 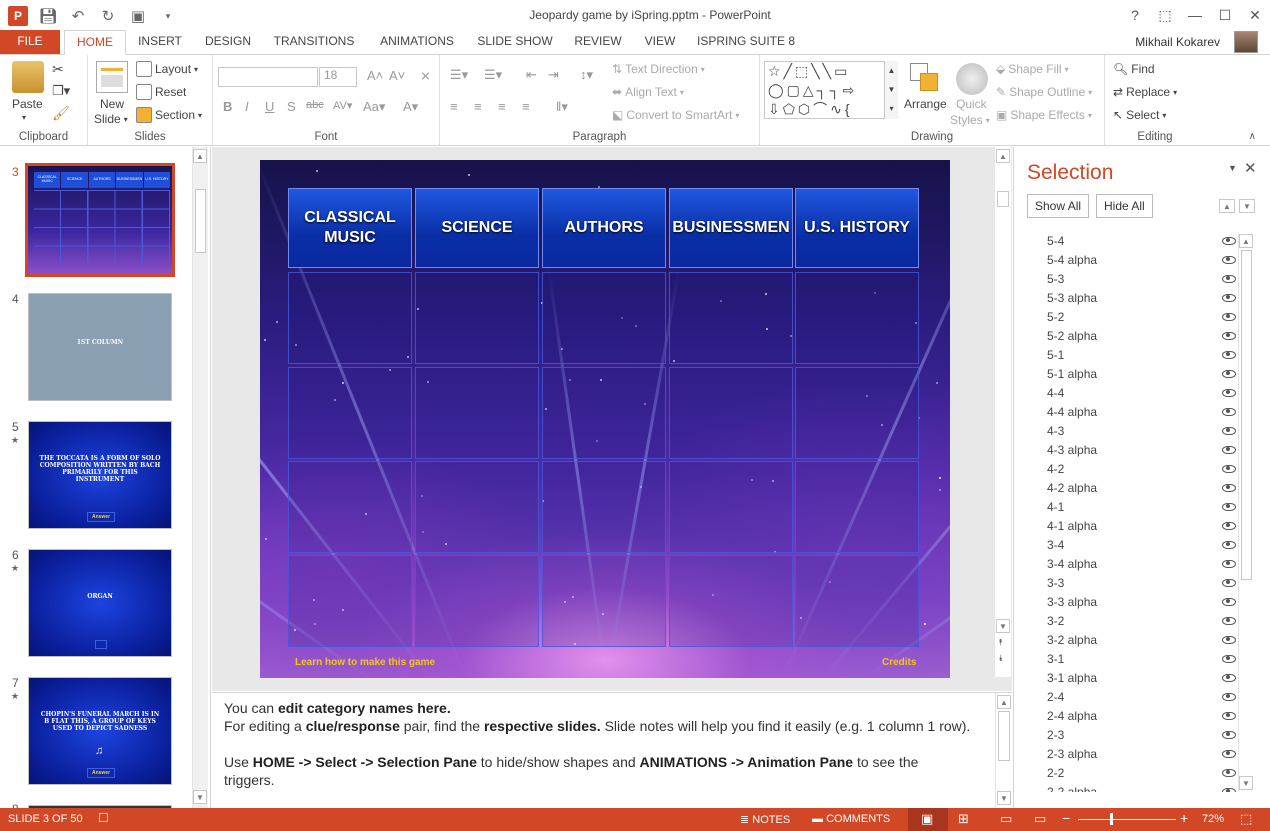 I want to click on selection-list-item: 3-4 alpha, so click(x=1137, y=564).